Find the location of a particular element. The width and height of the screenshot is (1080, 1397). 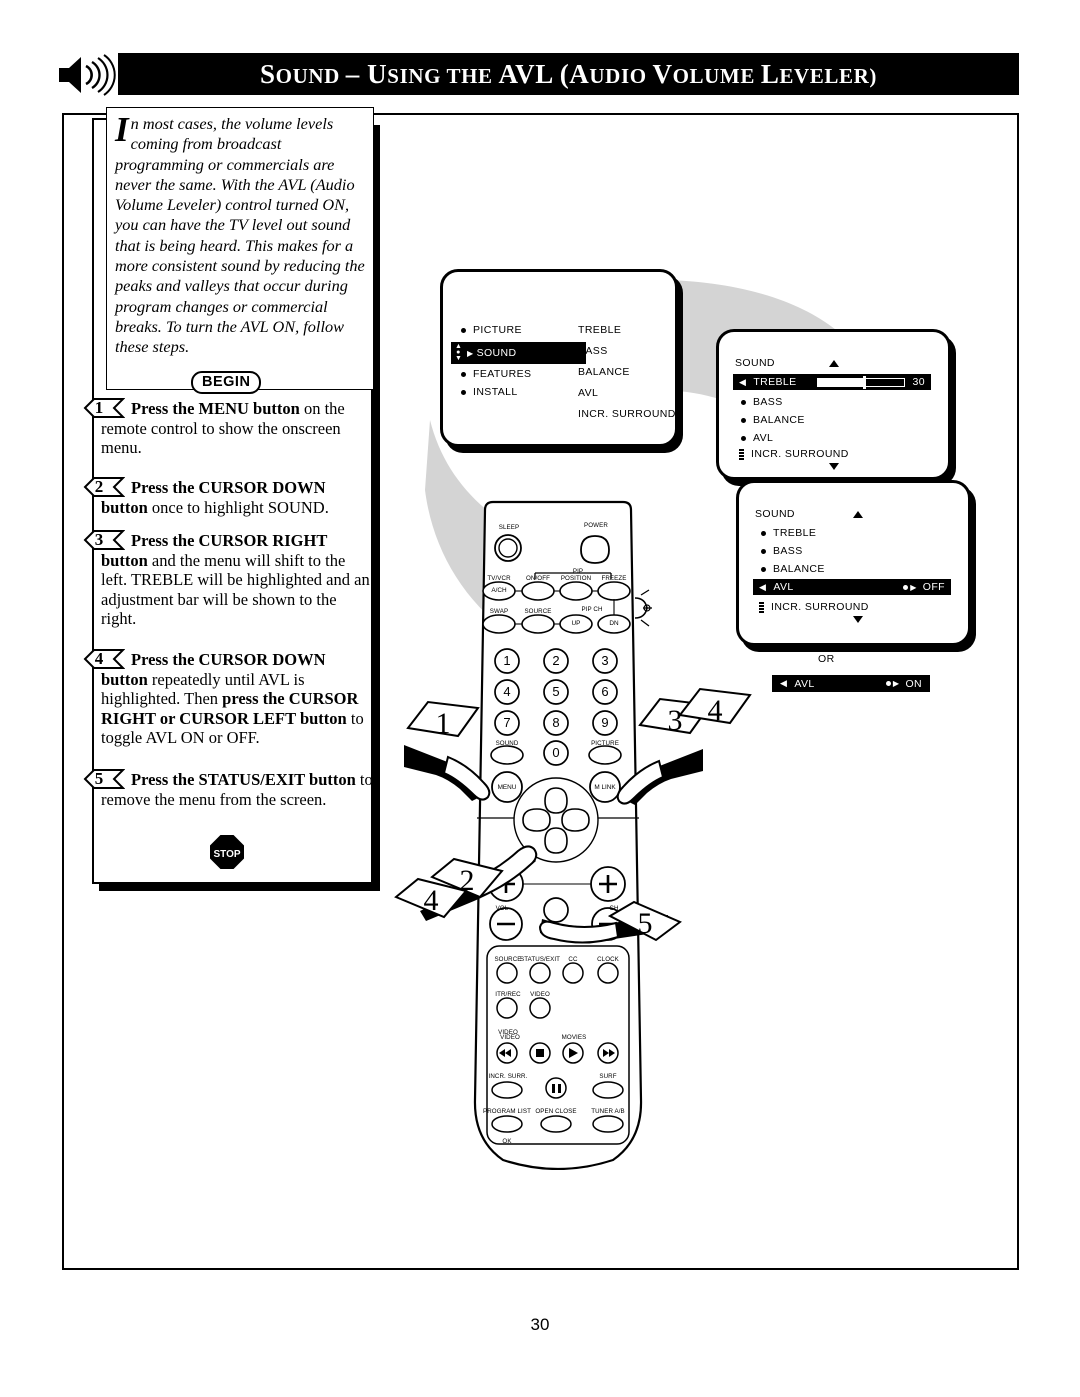

menu1-label-picture: PICTURE is located at coordinates (497, 330).